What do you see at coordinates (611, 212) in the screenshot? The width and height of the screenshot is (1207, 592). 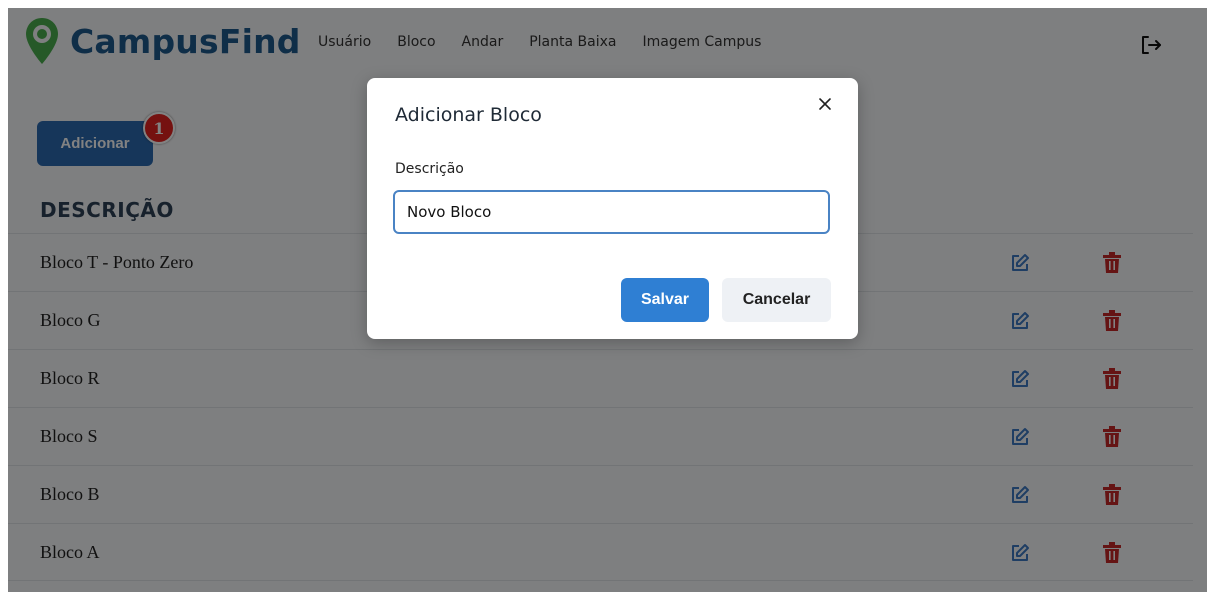 I see `description-input` at bounding box center [611, 212].